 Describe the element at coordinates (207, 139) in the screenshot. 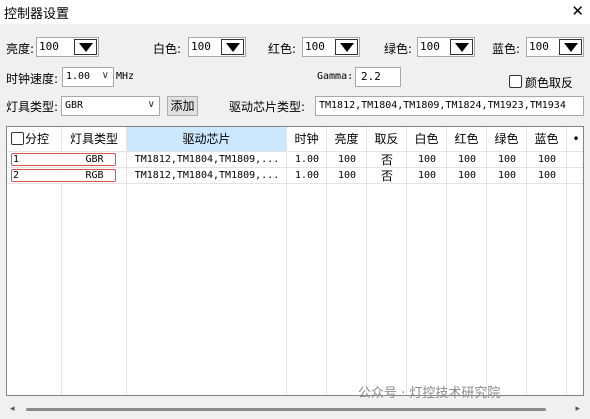

I see `header-driver-chip: 驱动芯片` at that location.